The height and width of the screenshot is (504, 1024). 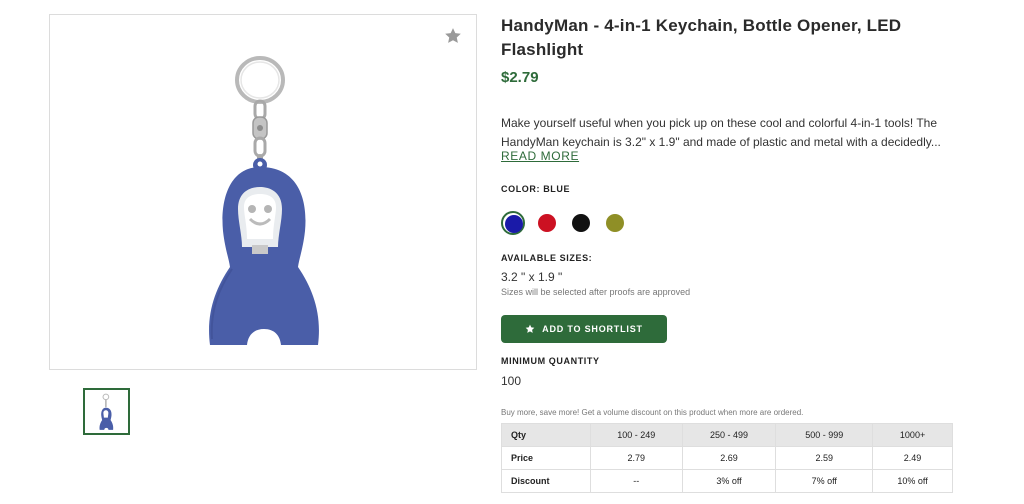 I want to click on thumbnail-image, so click(x=106, y=411).